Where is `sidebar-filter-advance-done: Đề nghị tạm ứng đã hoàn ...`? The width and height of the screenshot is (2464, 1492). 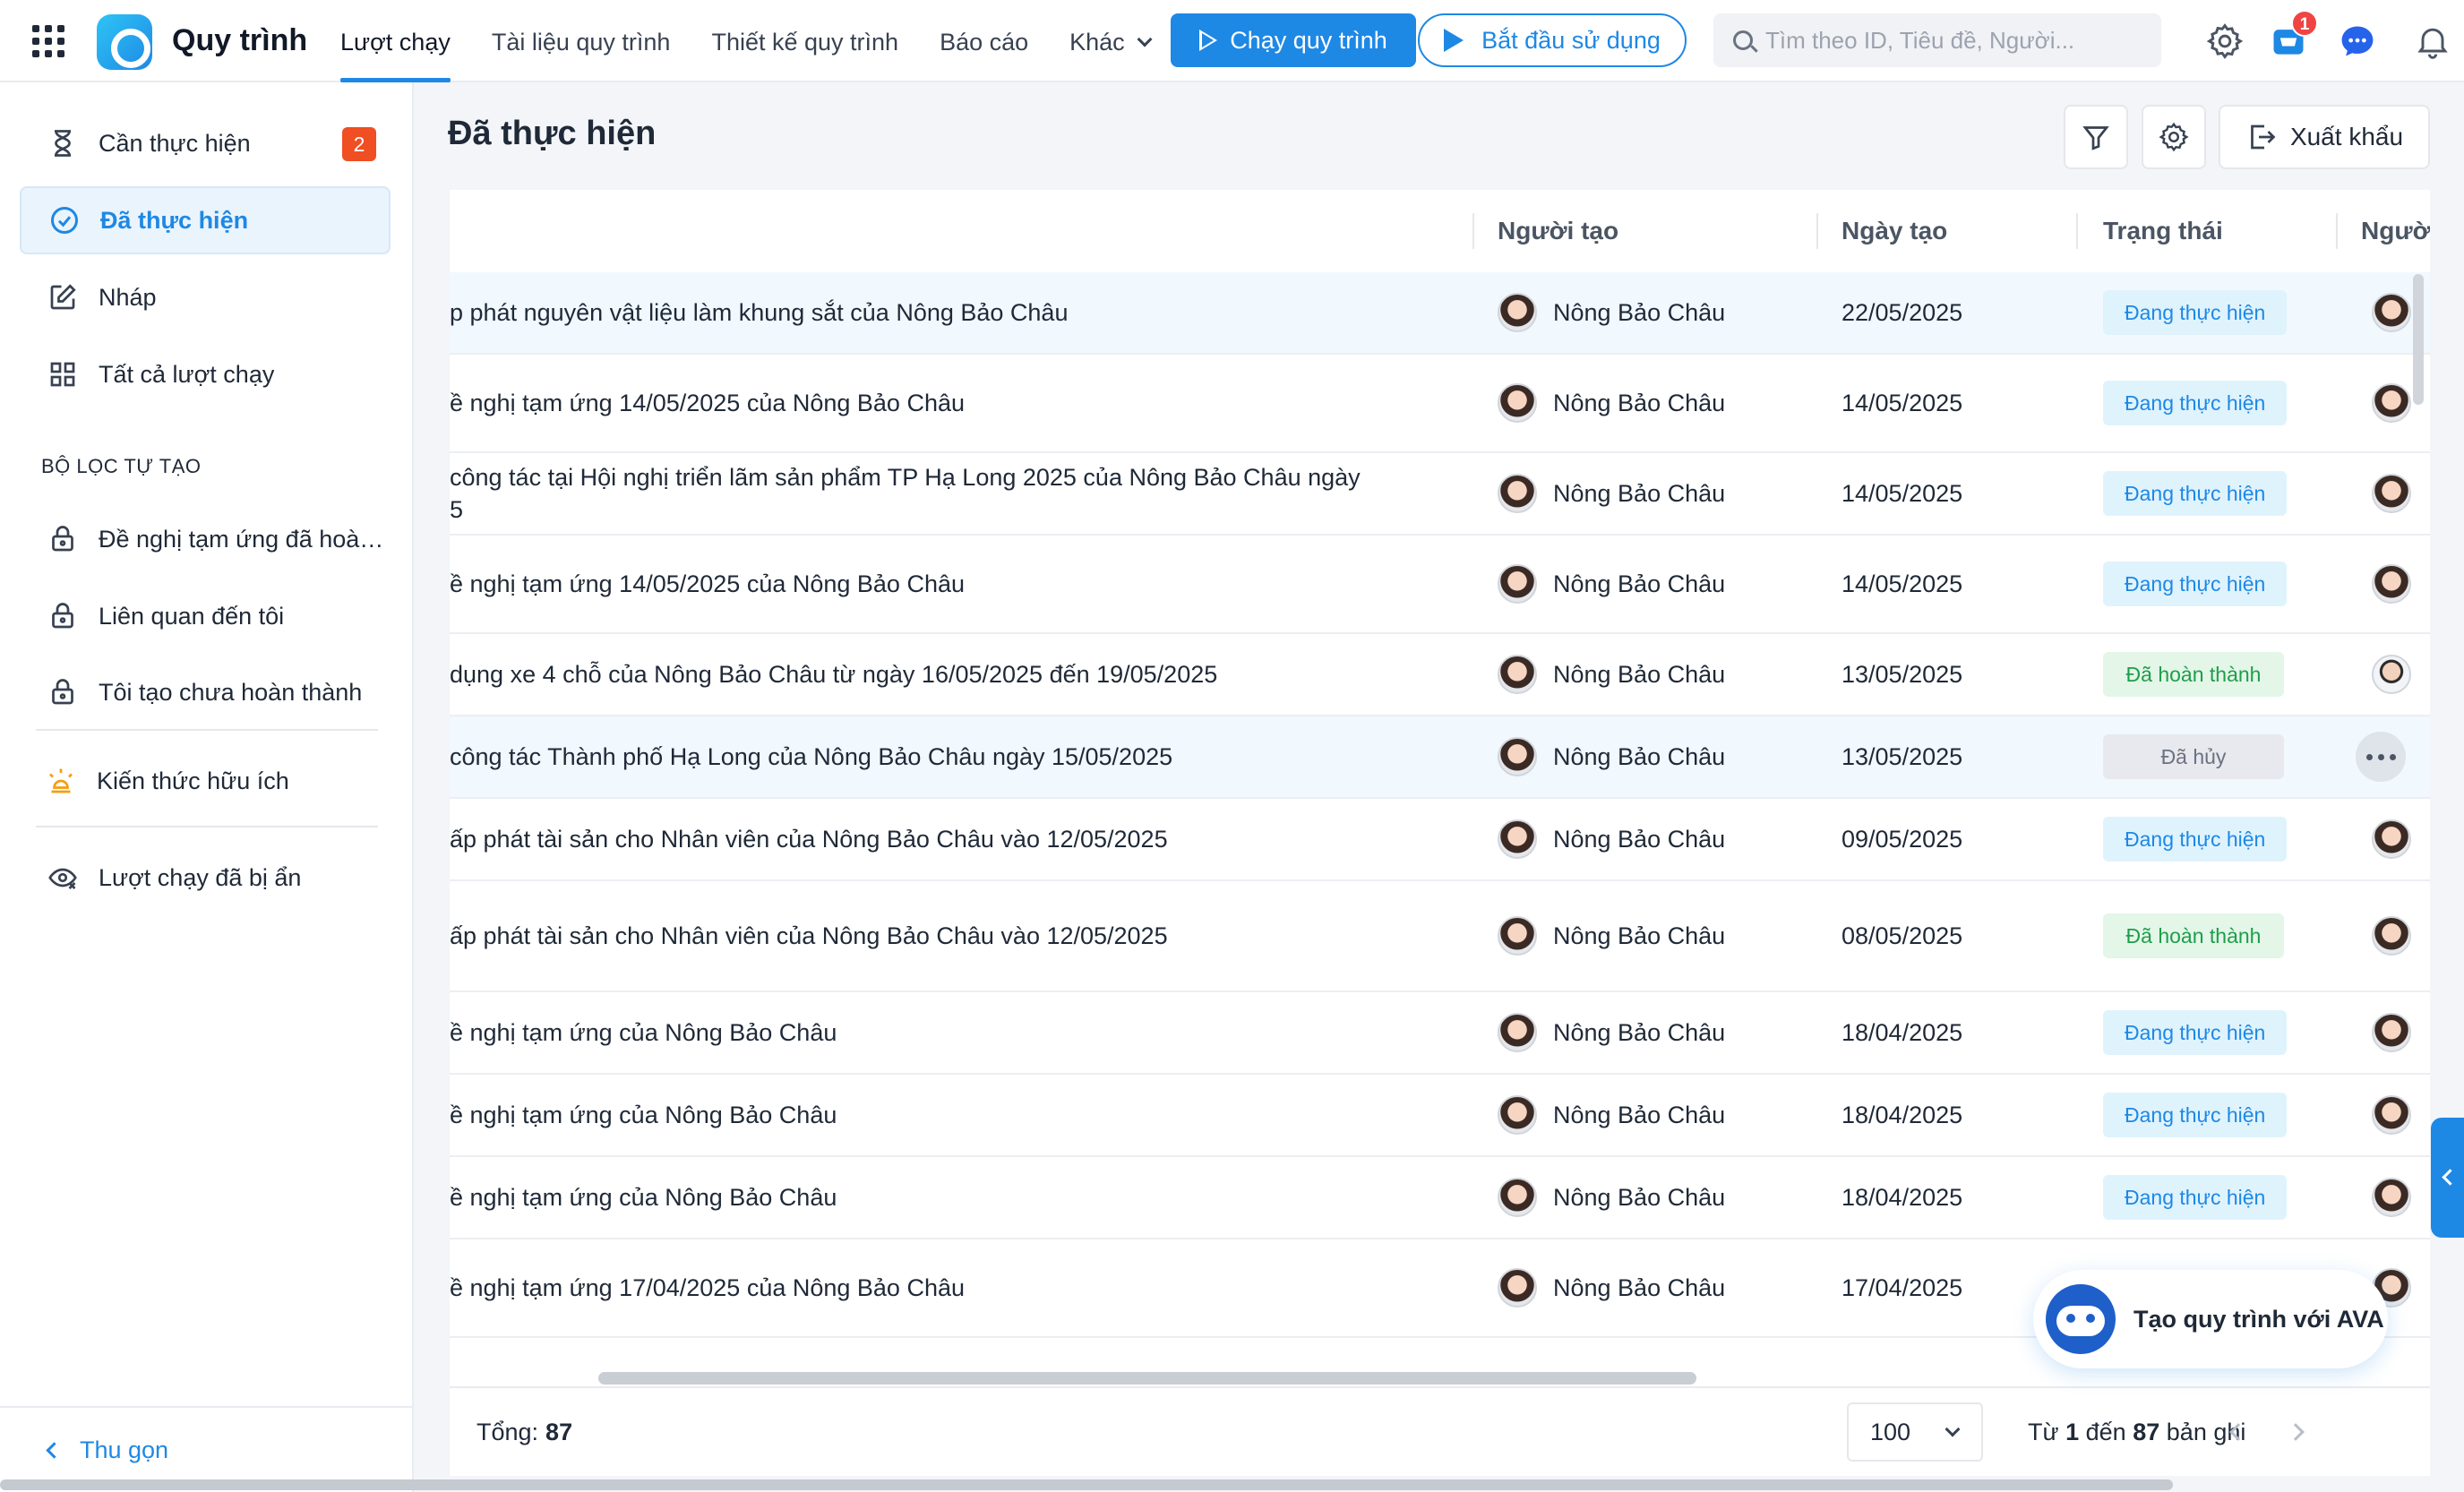 sidebar-filter-advance-done: Đề nghị tạm ứng đã hoàn ... is located at coordinates (205, 539).